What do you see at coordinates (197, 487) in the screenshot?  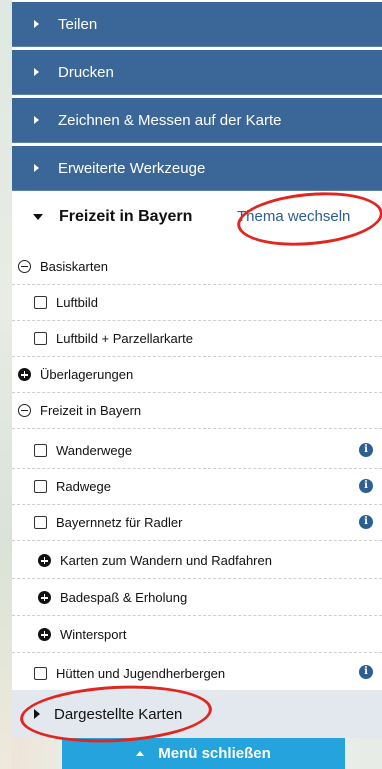 I see `layer-item-radwege: Radwege i` at bounding box center [197, 487].